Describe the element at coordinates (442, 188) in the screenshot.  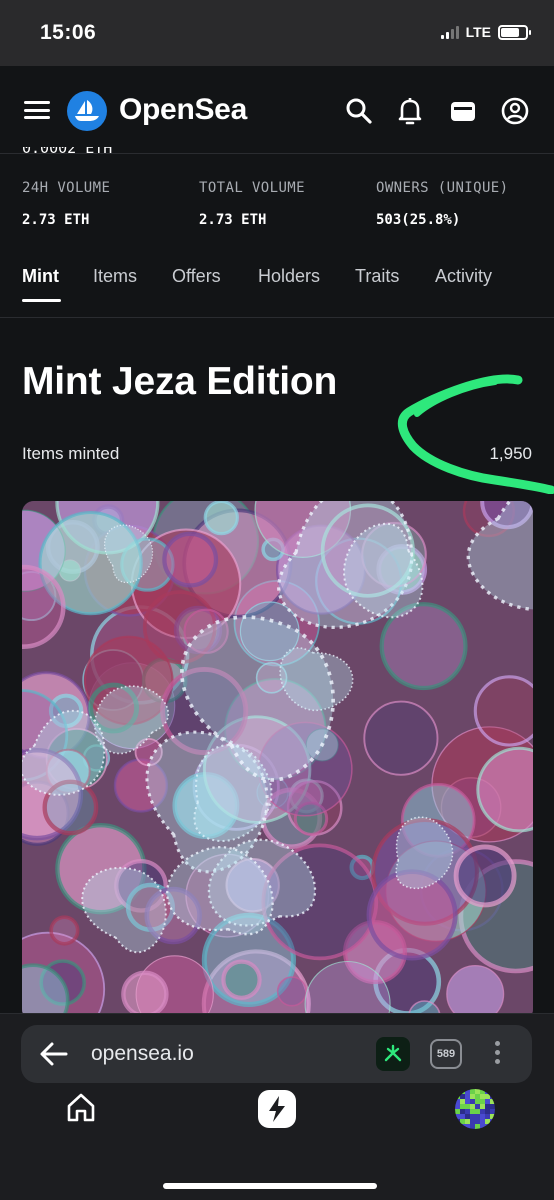
I see `stat-label: OWNERS (UNIQUE)` at that location.